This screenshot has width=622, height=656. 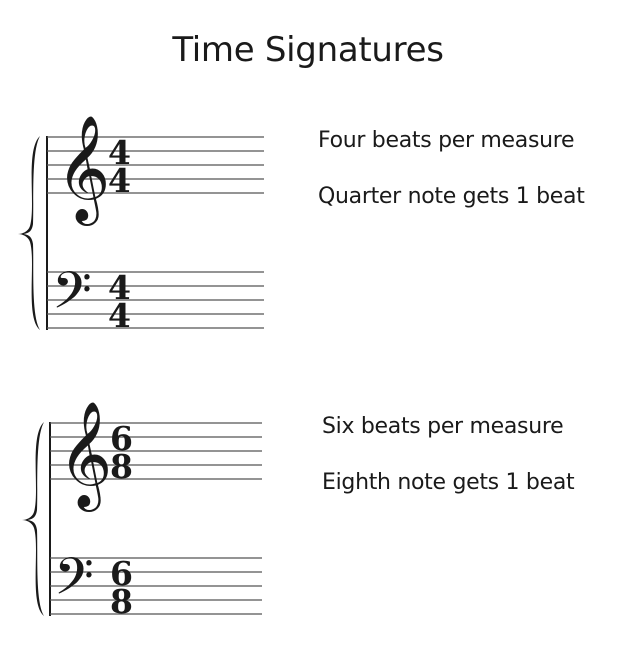 What do you see at coordinates (451, 196) in the screenshot?
I see `example-1-description-note-value: Quarter note gets 1 beat` at bounding box center [451, 196].